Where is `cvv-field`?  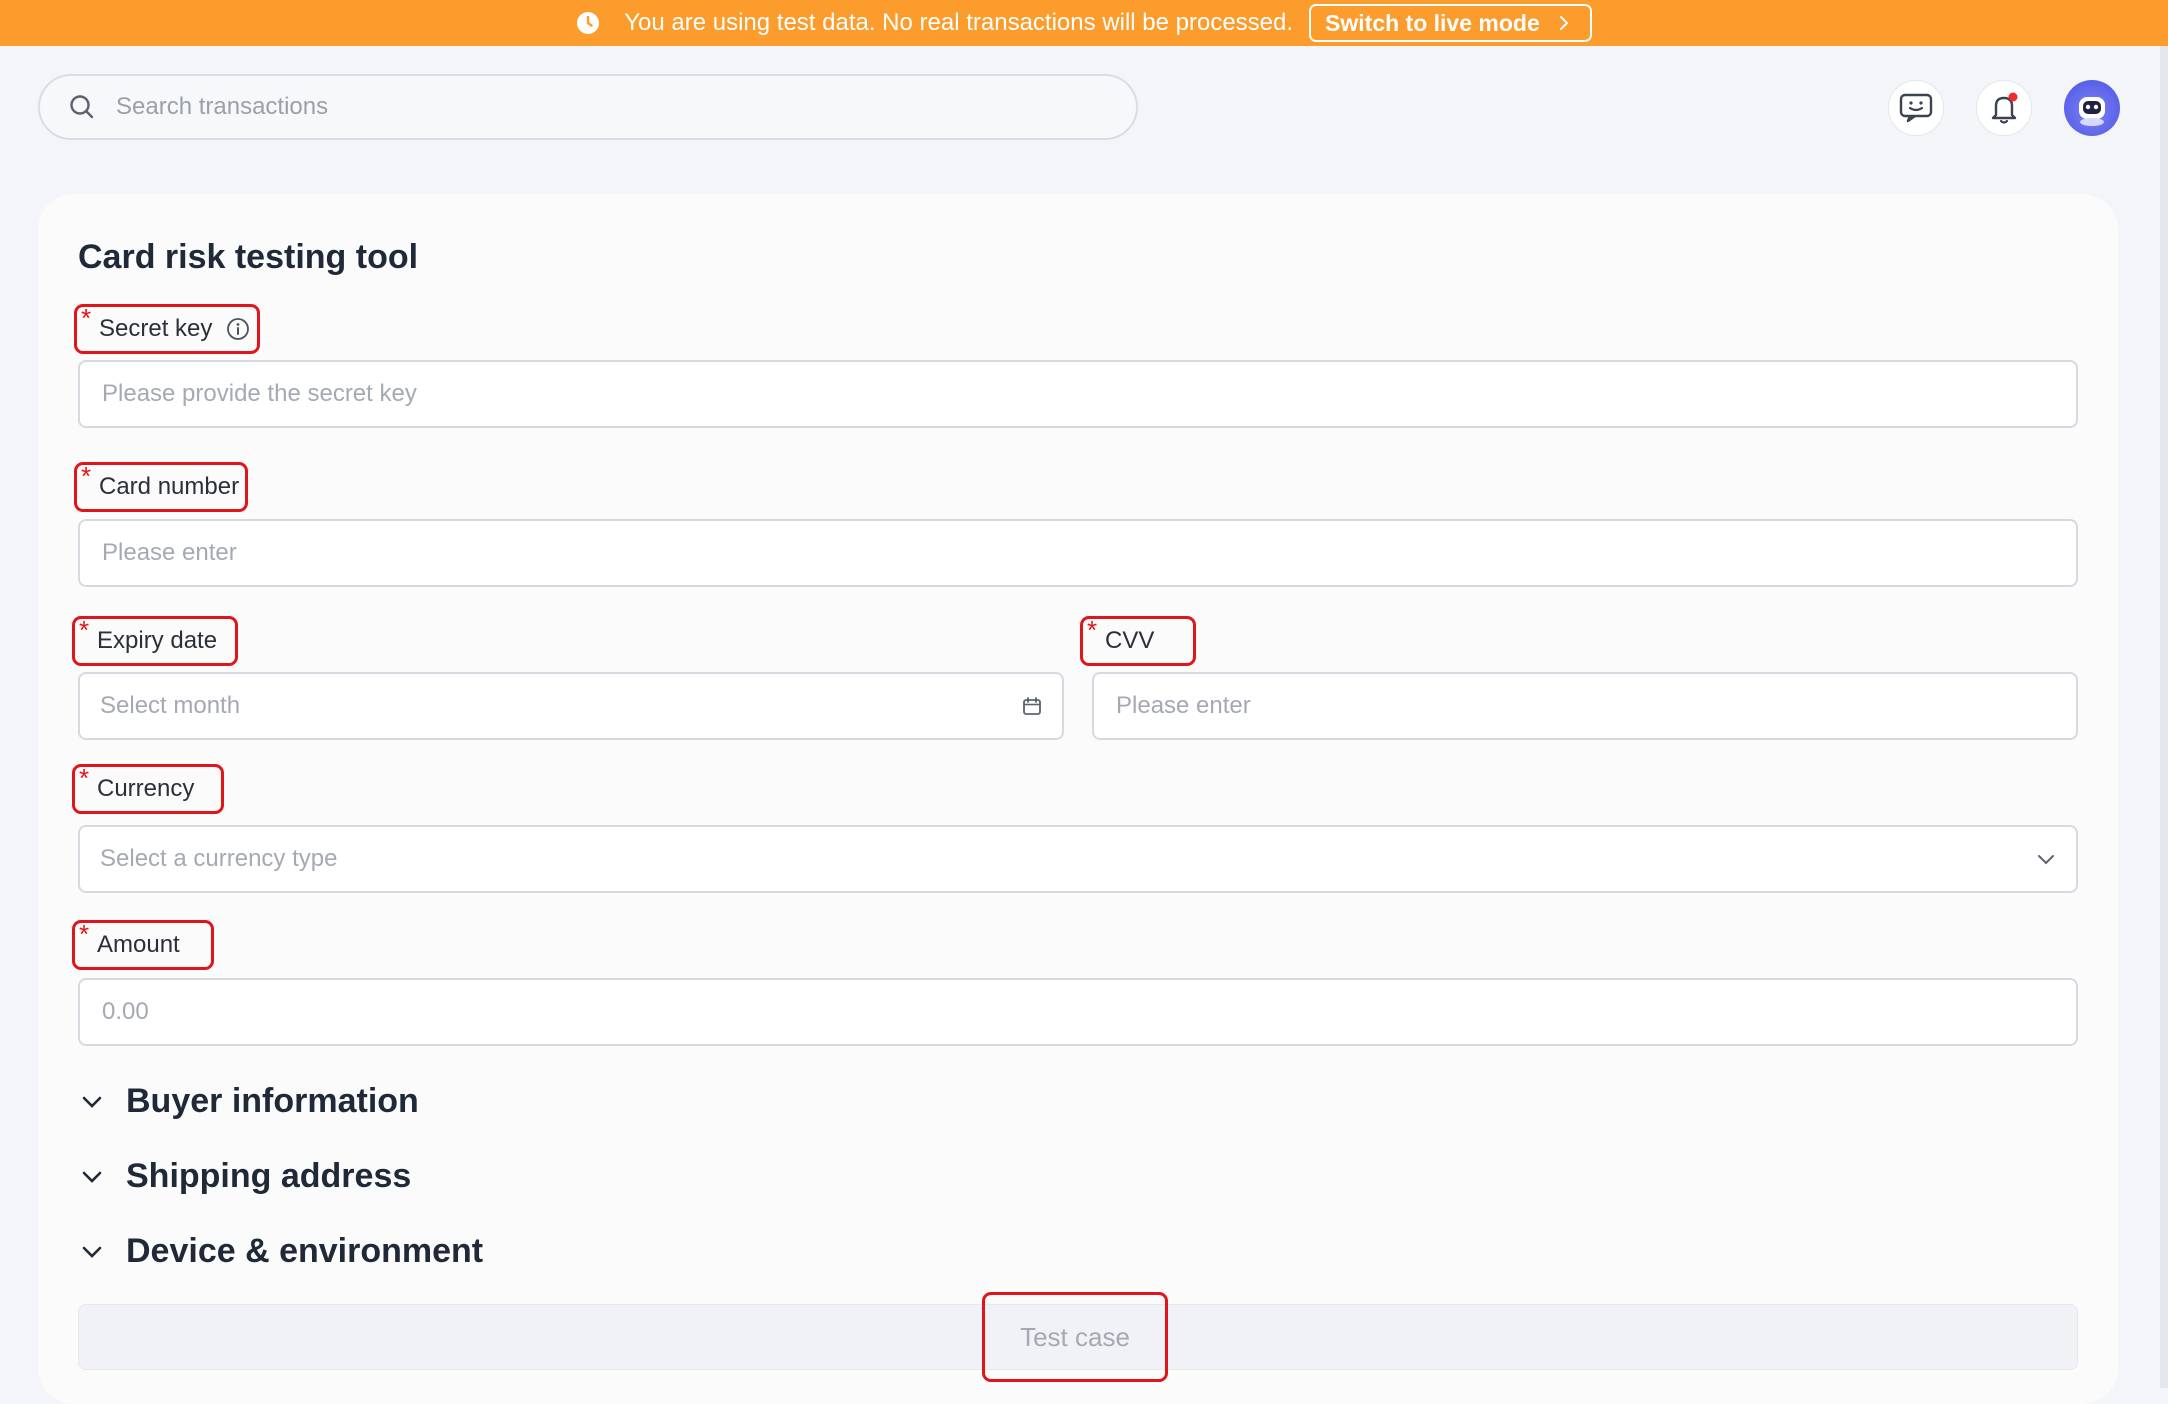
cvv-field is located at coordinates (1585, 706).